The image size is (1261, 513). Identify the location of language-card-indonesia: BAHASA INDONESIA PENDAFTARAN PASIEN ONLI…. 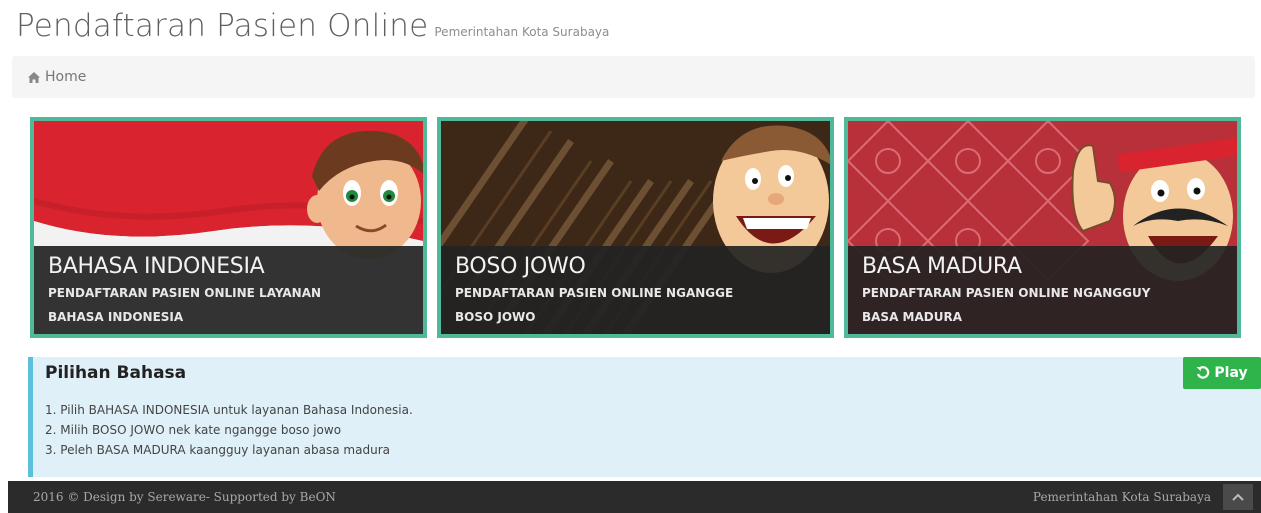
(228, 227).